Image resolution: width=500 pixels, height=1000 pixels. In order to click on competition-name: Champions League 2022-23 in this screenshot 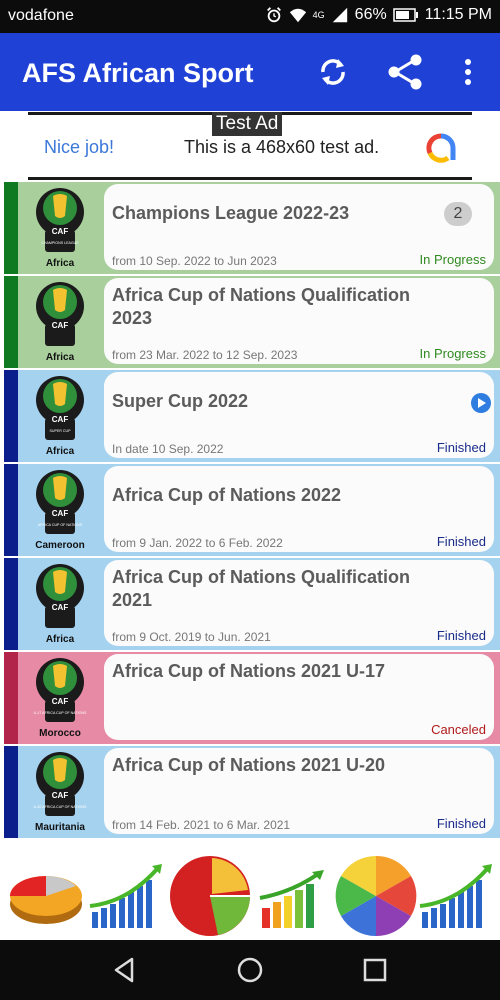, I will do `click(231, 213)`.